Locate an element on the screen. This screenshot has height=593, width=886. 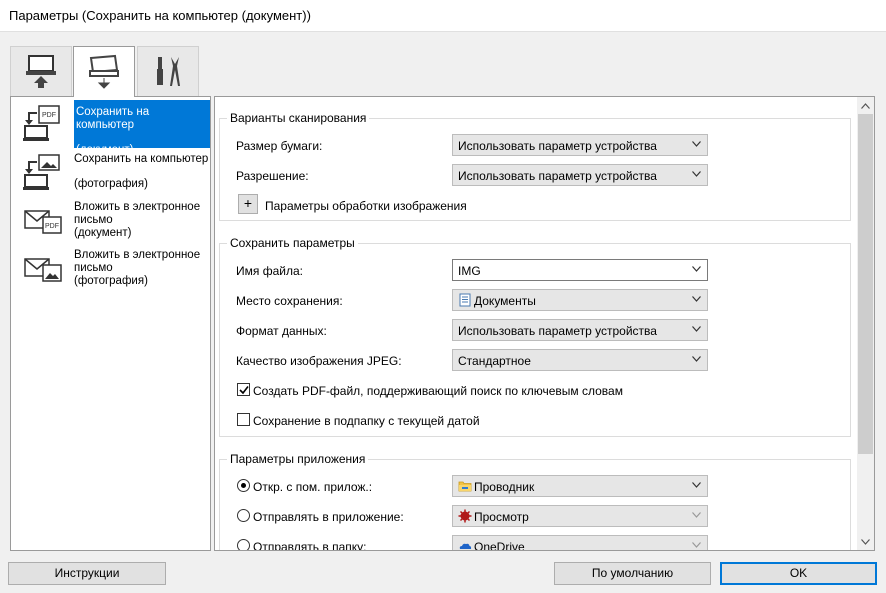
jpeg-quality-value: Стандартное is located at coordinates (494, 361).